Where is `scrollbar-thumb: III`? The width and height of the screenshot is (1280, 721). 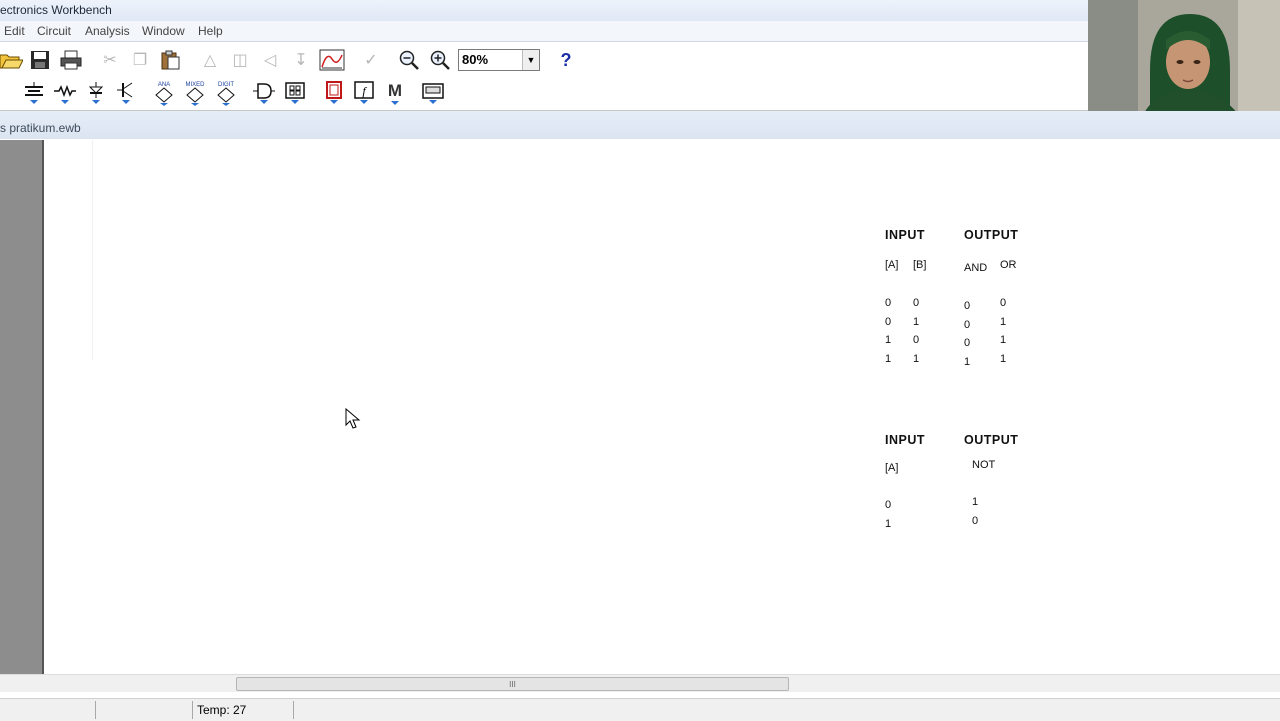
scrollbar-thumb: III is located at coordinates (512, 684).